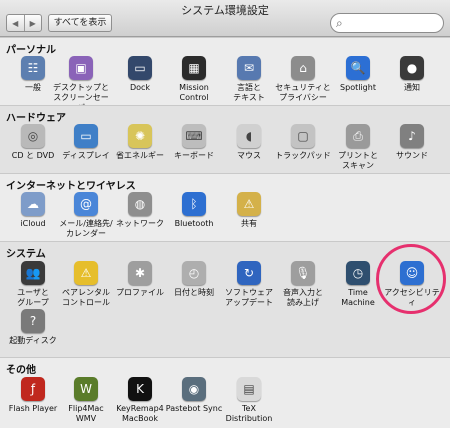  What do you see at coordinates (140, 136) in the screenshot?
I see `energy-saver-icon: ✺` at bounding box center [140, 136].